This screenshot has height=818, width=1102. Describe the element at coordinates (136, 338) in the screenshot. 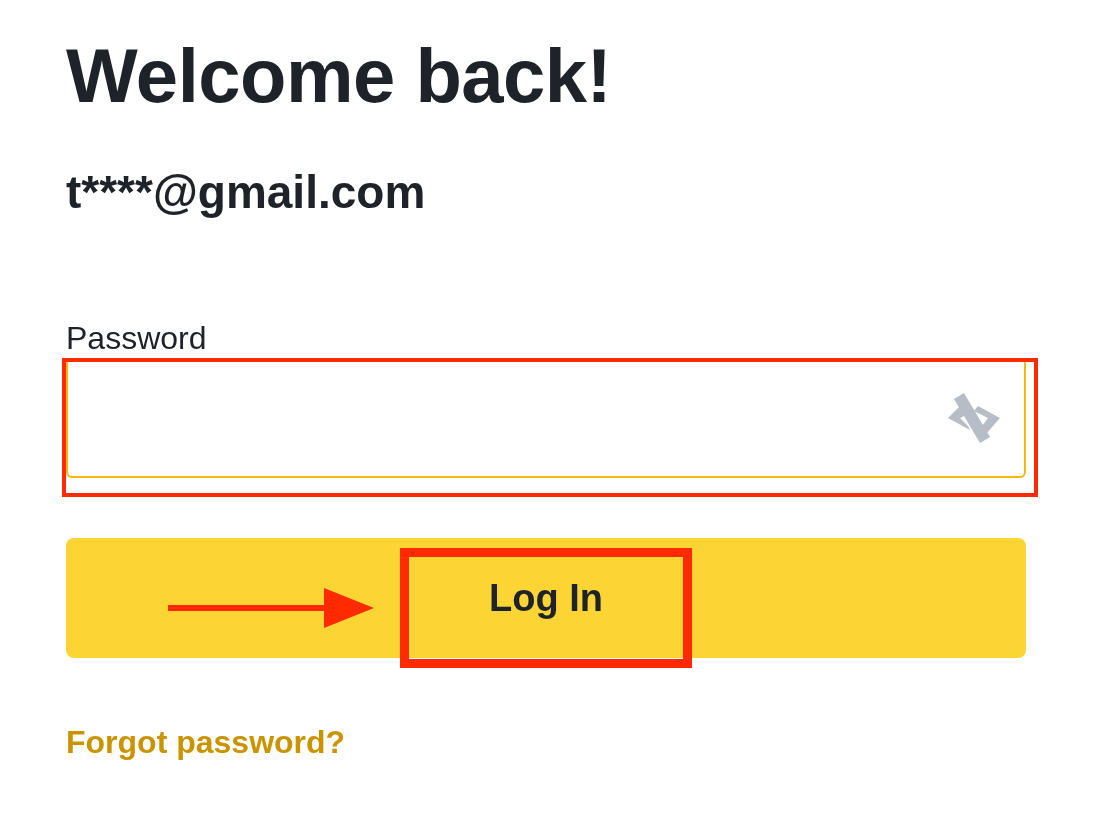

I see `field-label: Password` at that location.